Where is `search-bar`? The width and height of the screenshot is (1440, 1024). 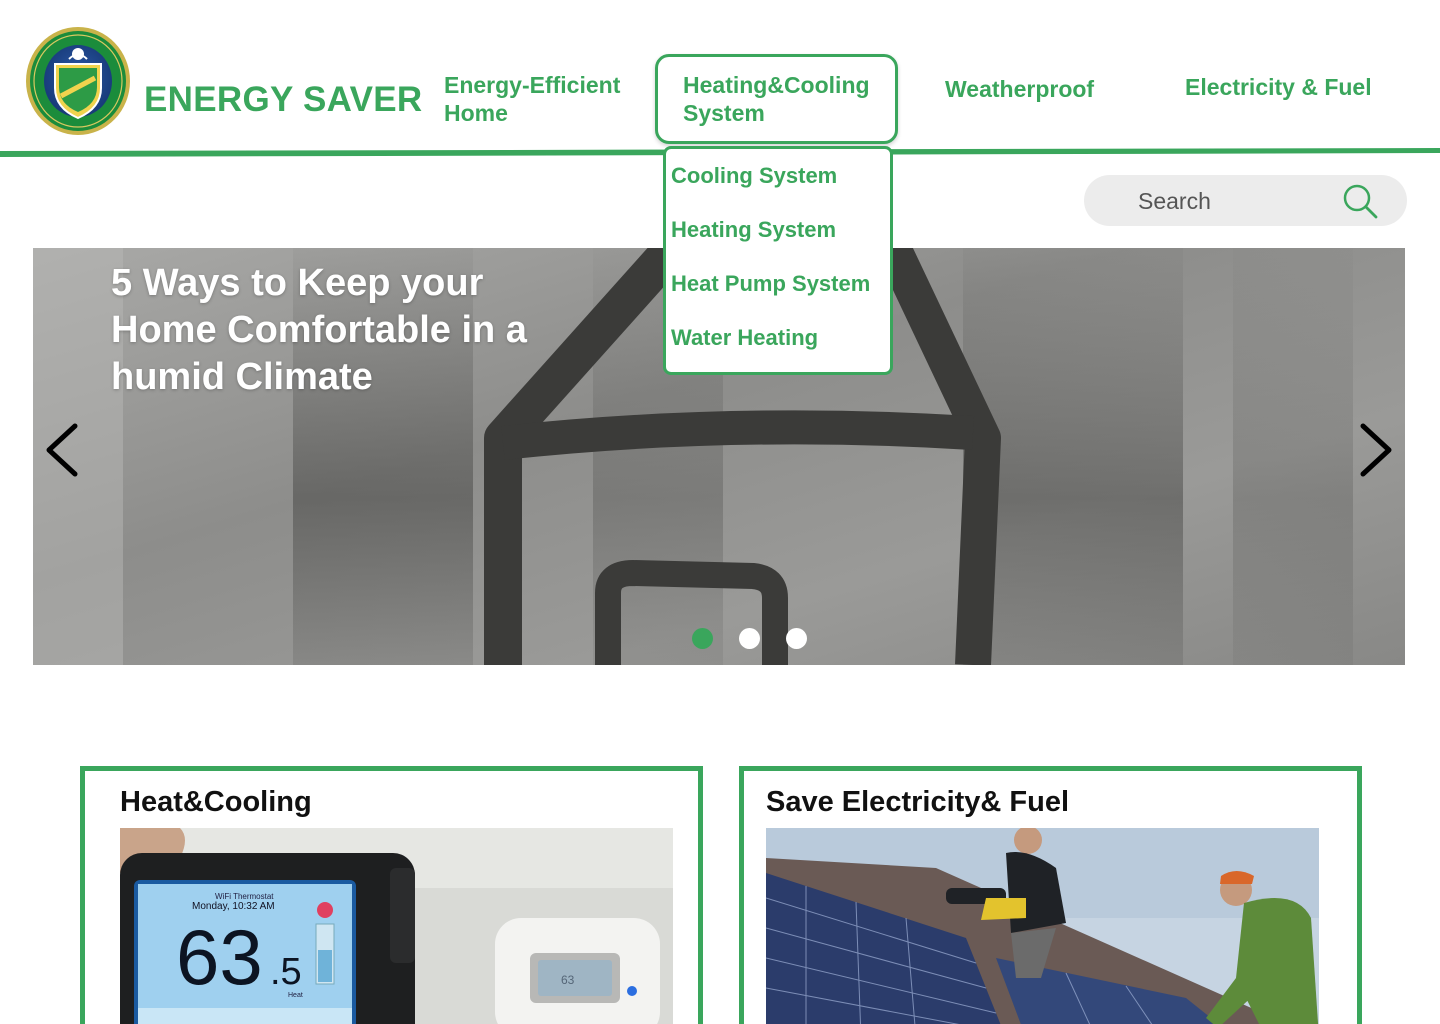
search-bar is located at coordinates (1245, 200).